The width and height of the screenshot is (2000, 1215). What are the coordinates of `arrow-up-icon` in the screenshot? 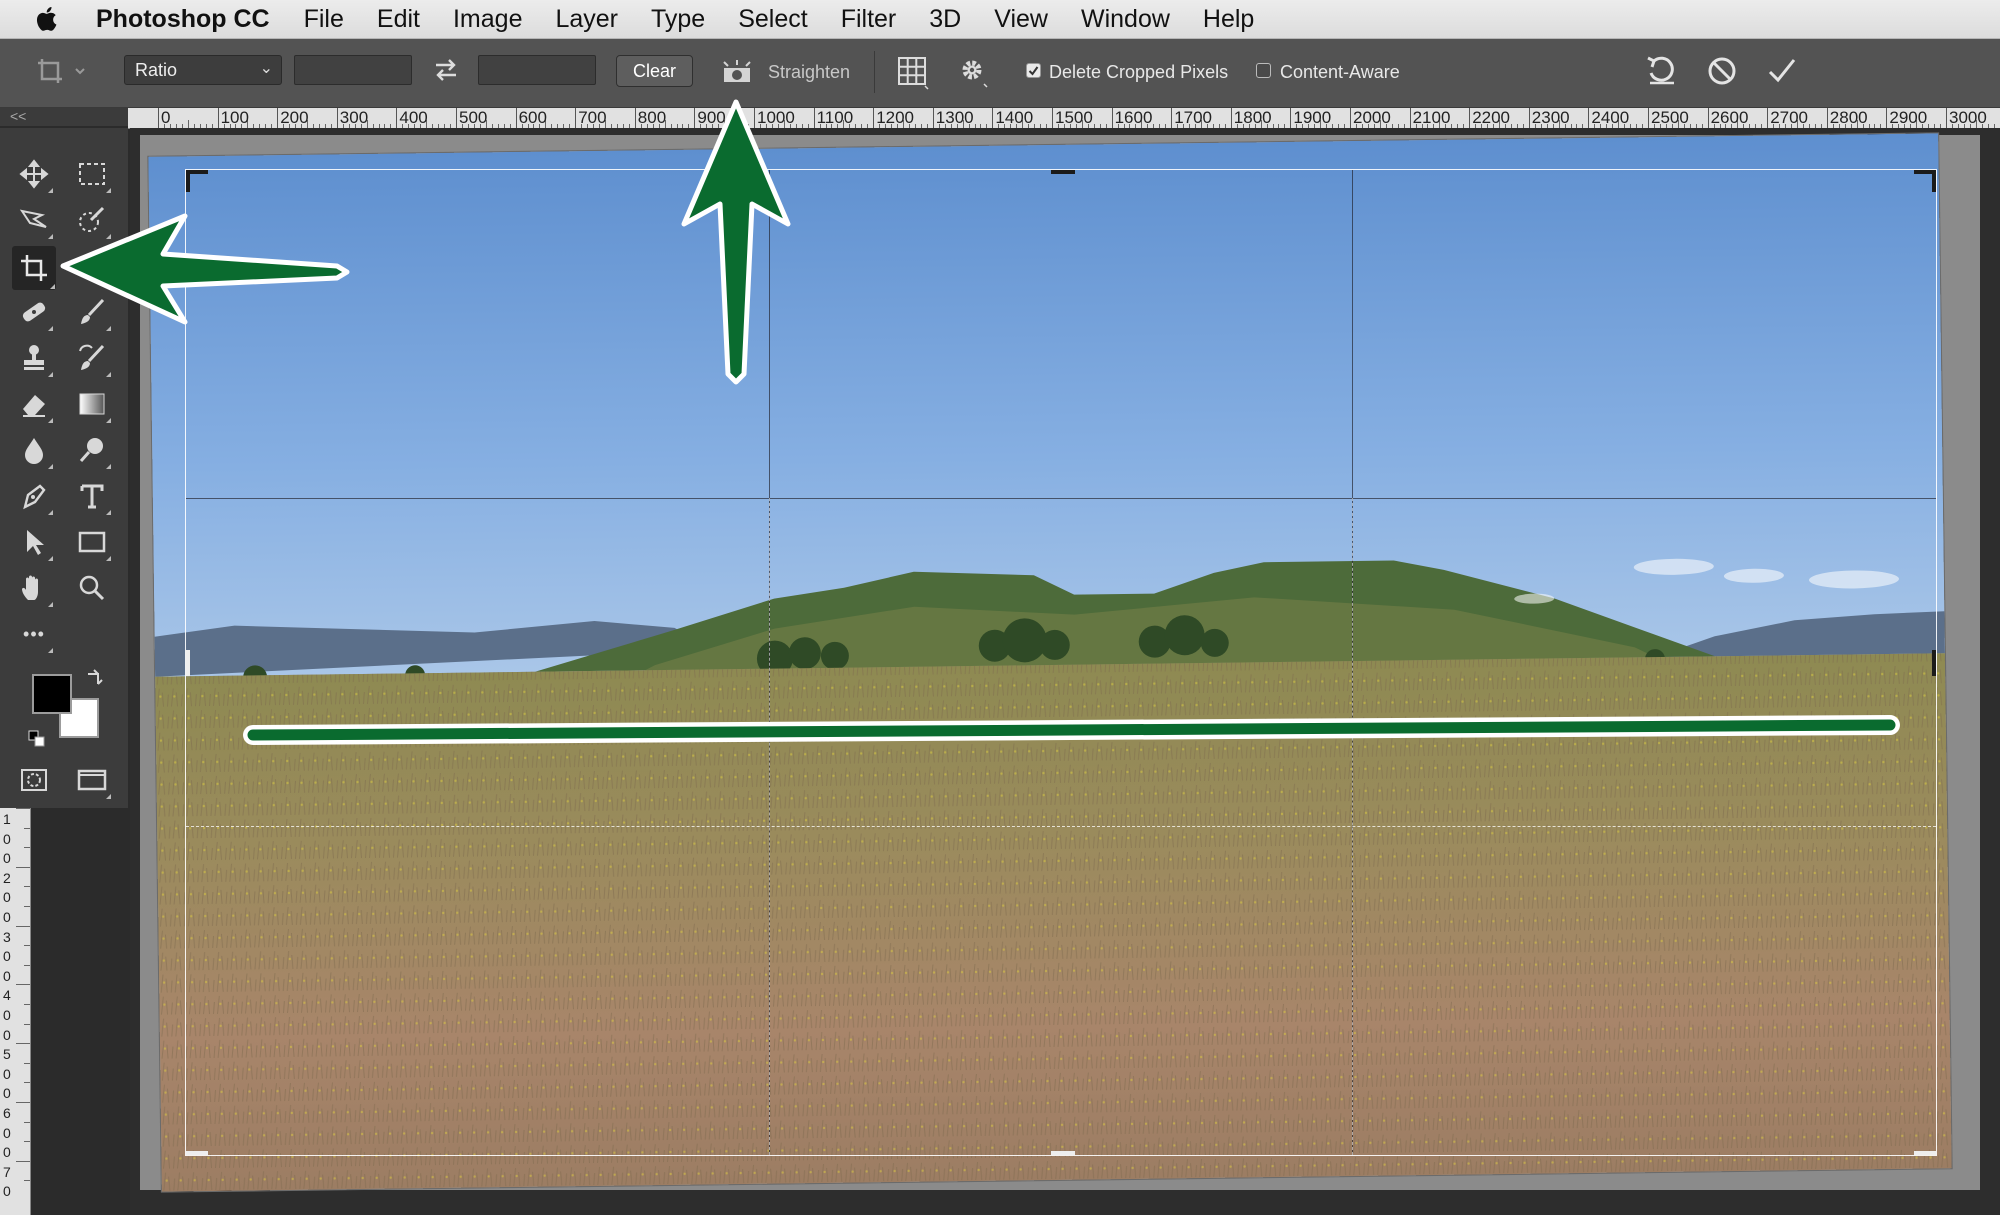 It's located at (736, 242).